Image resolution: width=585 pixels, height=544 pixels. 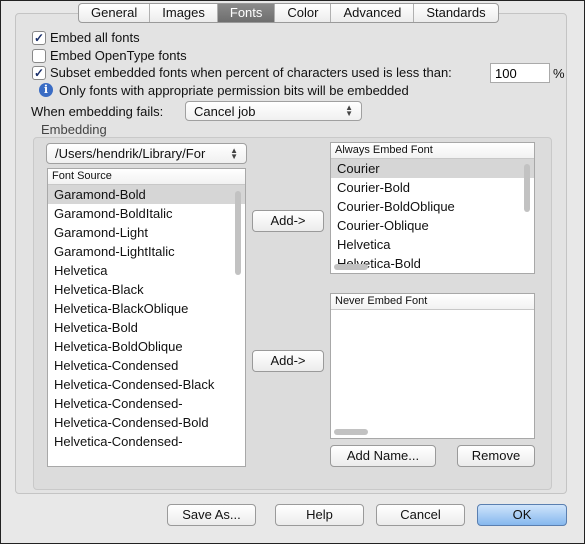 What do you see at coordinates (432, 366) in the screenshot?
I see `never-embed-list: Never Embed Font` at bounding box center [432, 366].